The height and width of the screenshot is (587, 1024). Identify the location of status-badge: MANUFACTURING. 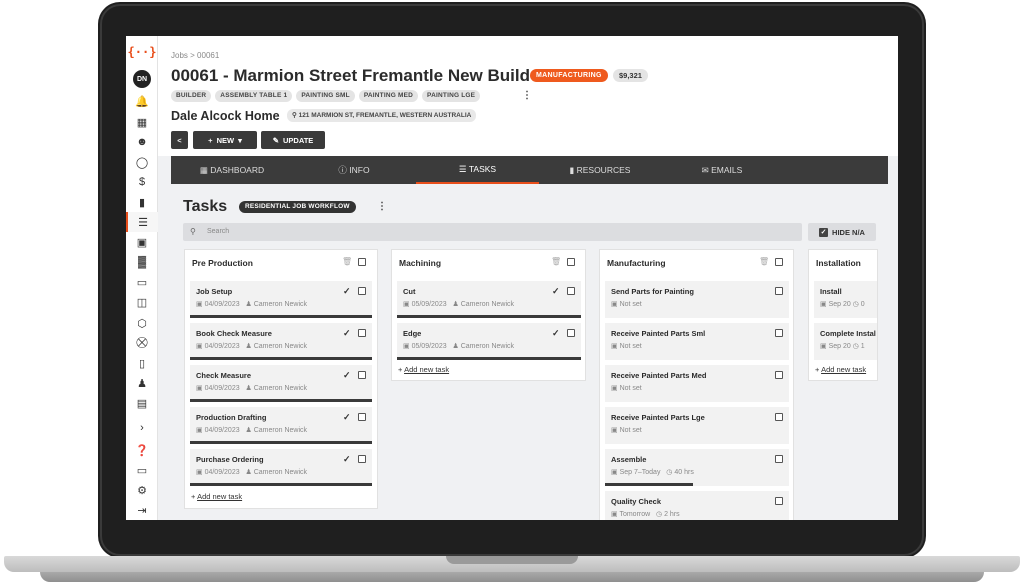
(569, 75).